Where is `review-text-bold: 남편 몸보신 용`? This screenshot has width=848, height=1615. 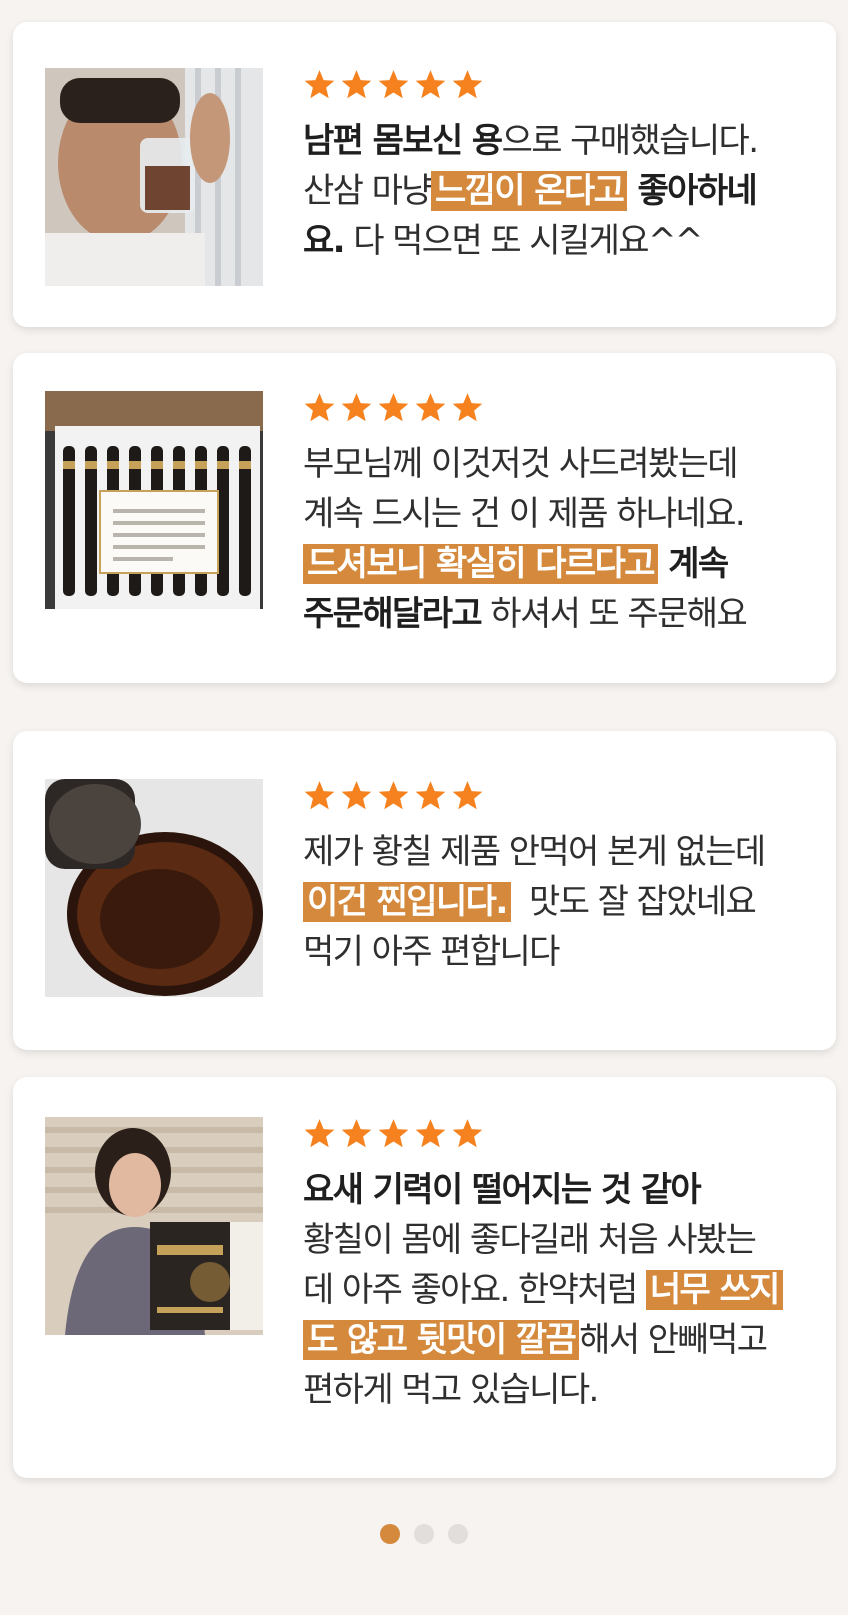 review-text-bold: 남편 몸보신 용 is located at coordinates (403, 141).